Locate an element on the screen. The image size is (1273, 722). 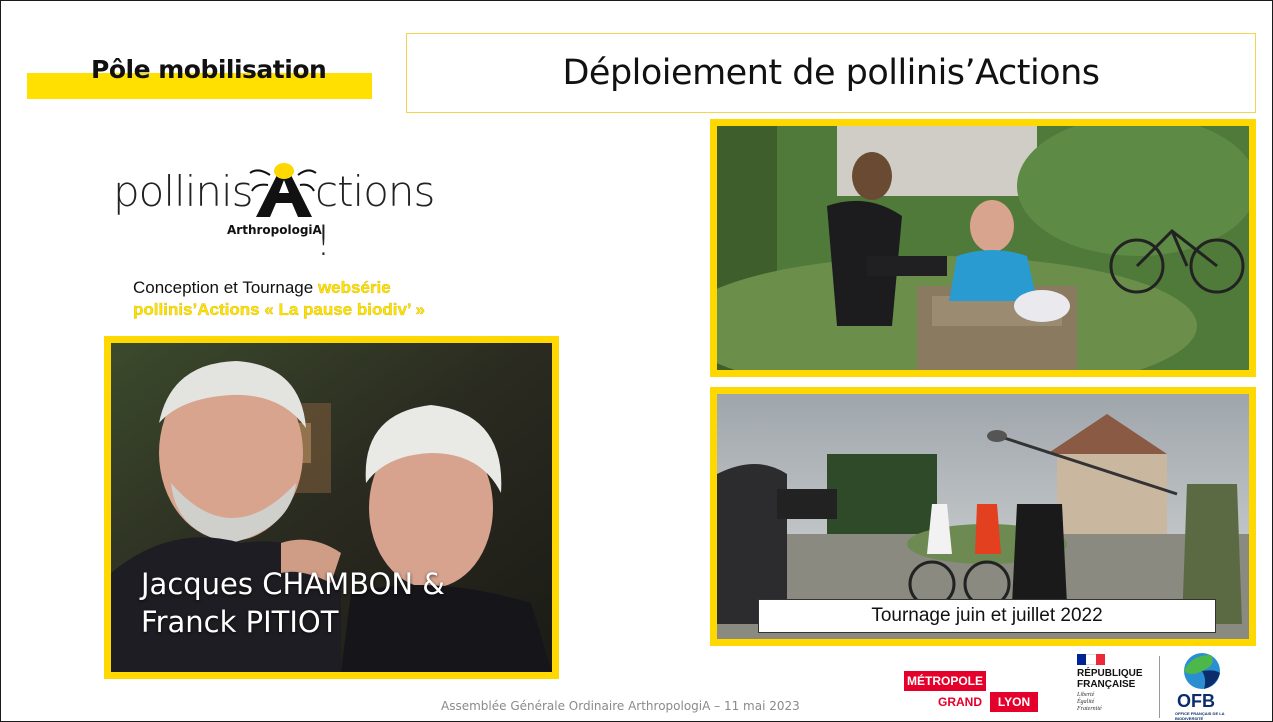
logo-text-left: pollinis is located at coordinates (183, 191).